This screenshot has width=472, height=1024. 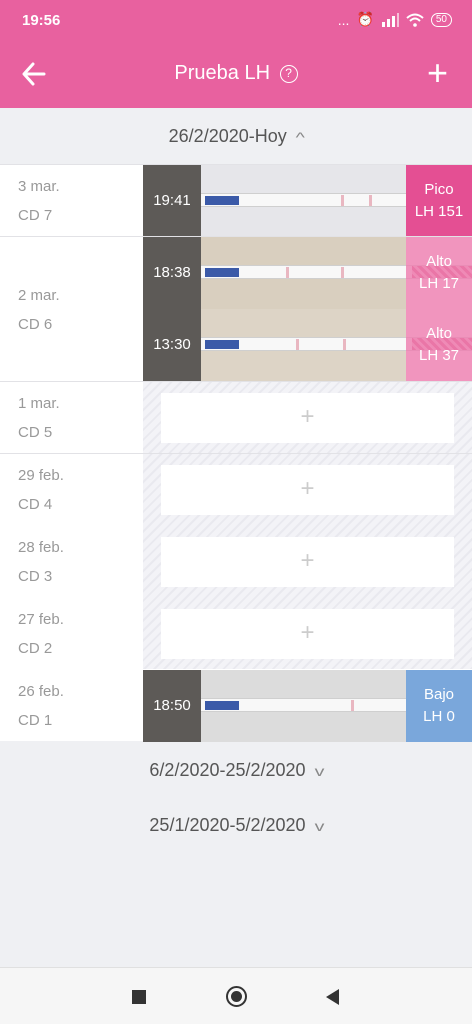 What do you see at coordinates (71, 309) in the screenshot?
I see `day-cell: 2 mar. CD 6` at bounding box center [71, 309].